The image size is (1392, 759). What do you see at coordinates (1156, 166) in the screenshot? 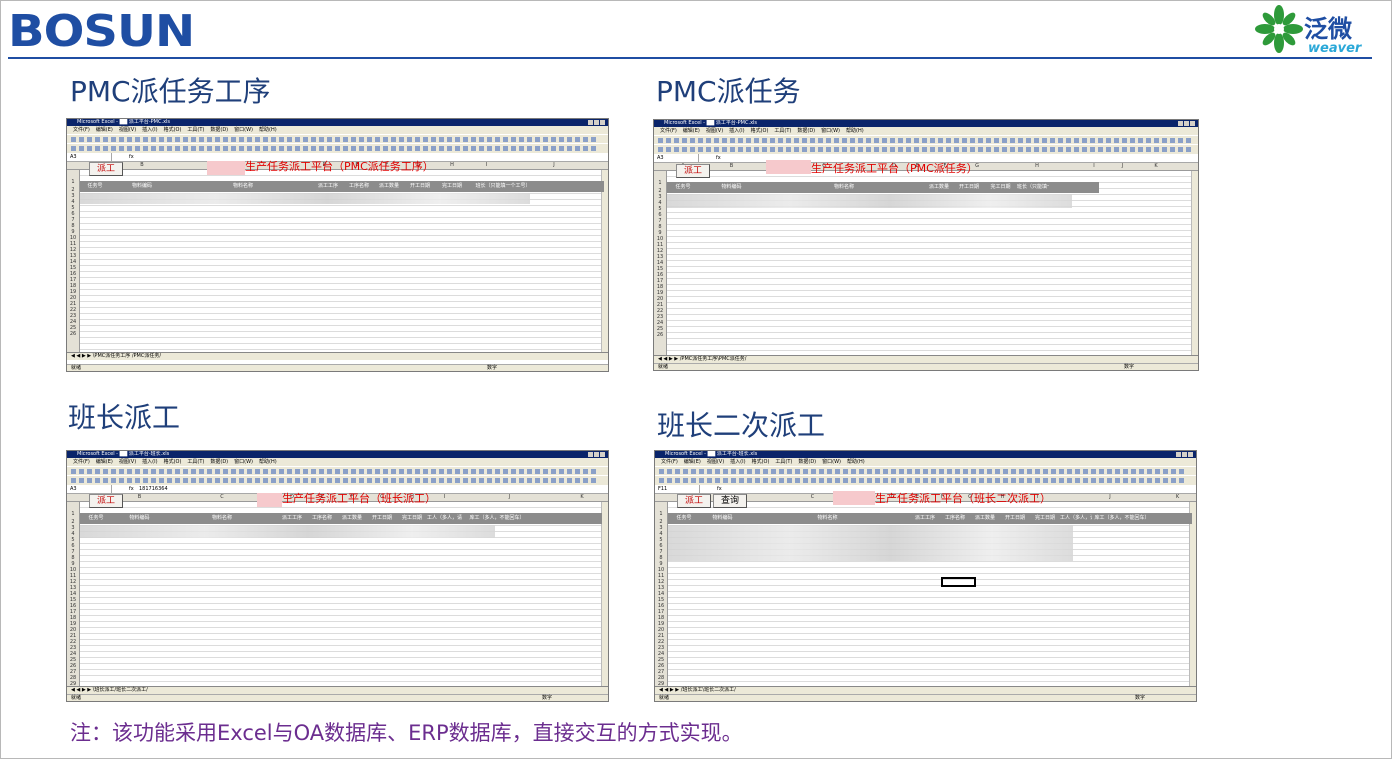
I see `column-letter: K` at bounding box center [1156, 166].